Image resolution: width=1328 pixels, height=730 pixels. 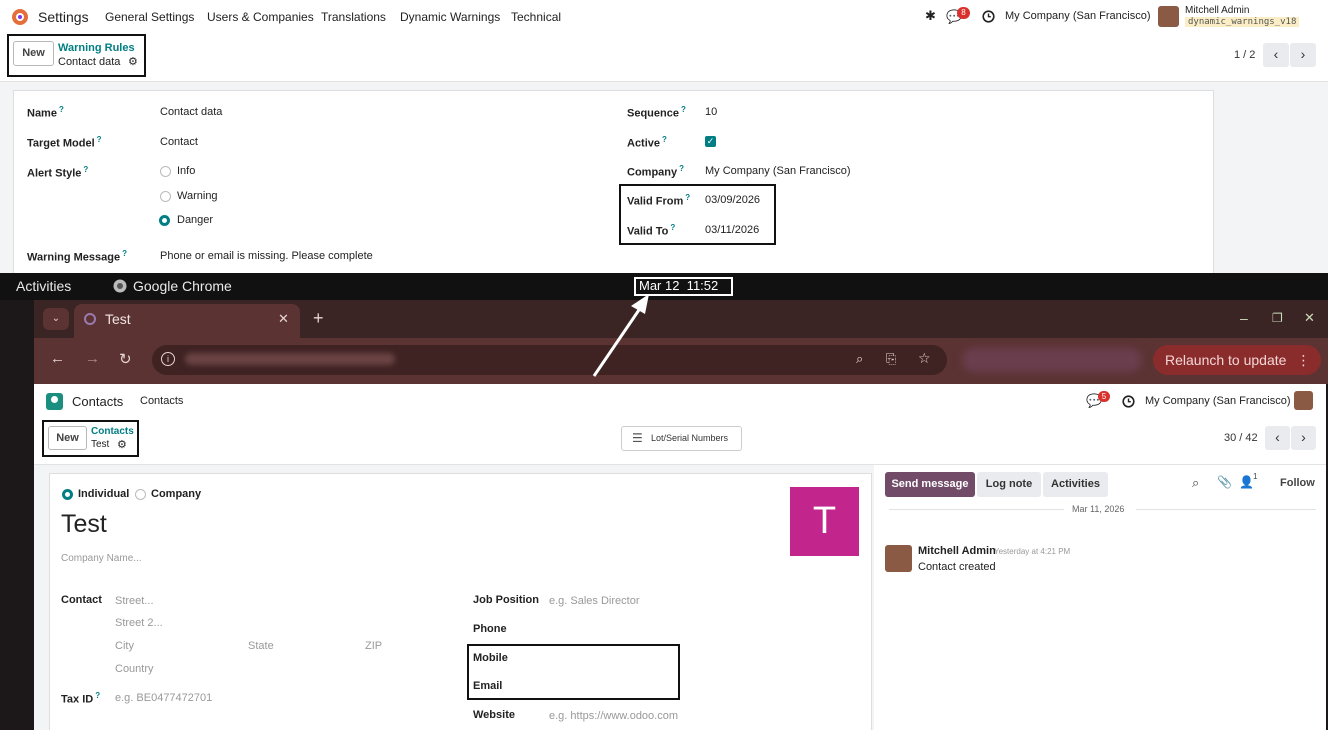 What do you see at coordinates (353, 17) in the screenshot?
I see `menu-translations: Translations` at bounding box center [353, 17].